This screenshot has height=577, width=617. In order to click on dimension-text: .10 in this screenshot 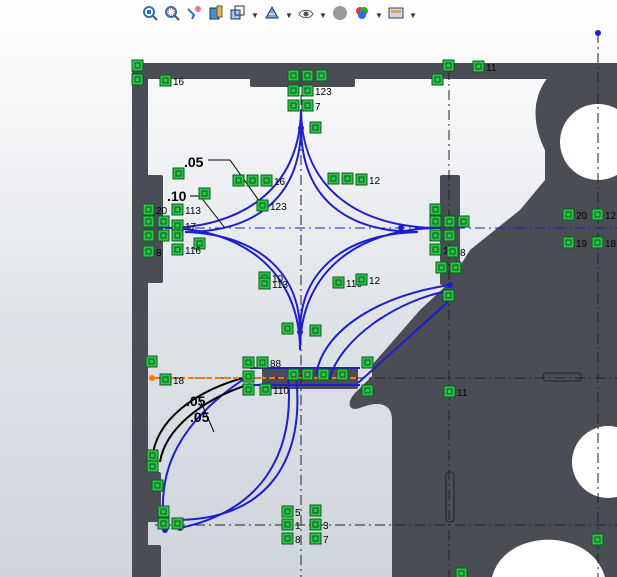, I will do `click(177, 196)`.